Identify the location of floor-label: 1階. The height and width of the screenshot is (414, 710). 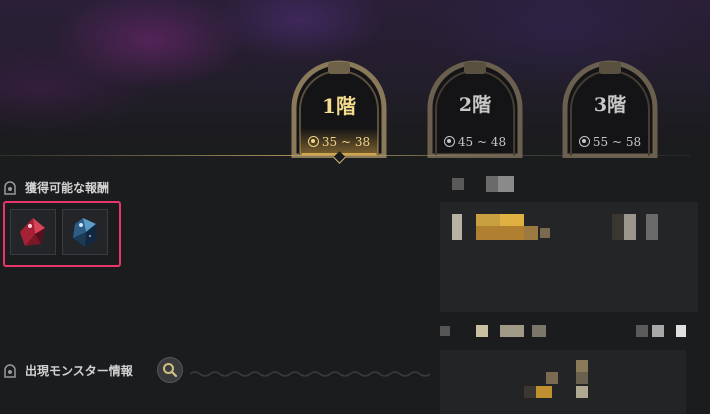
(339, 106).